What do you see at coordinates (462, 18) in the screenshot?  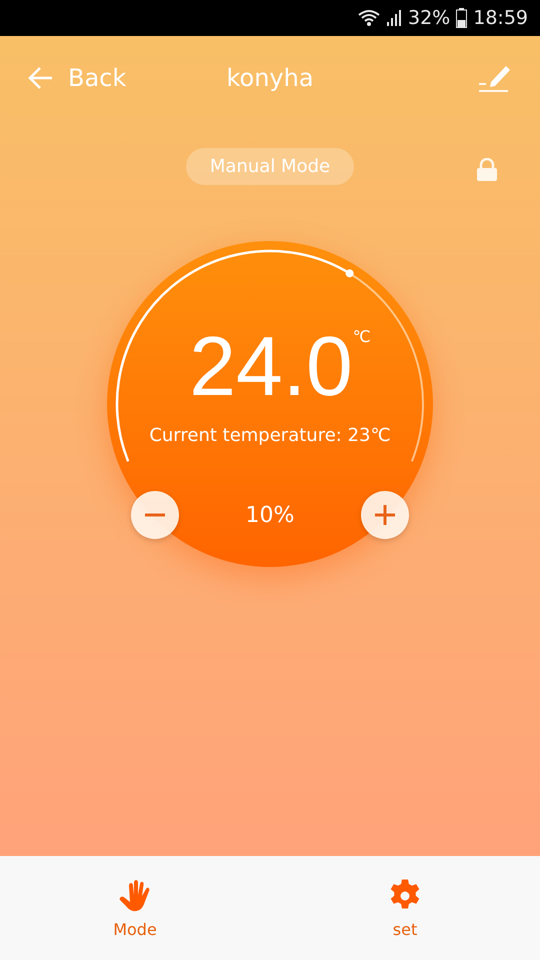 I see `battery-icon` at bounding box center [462, 18].